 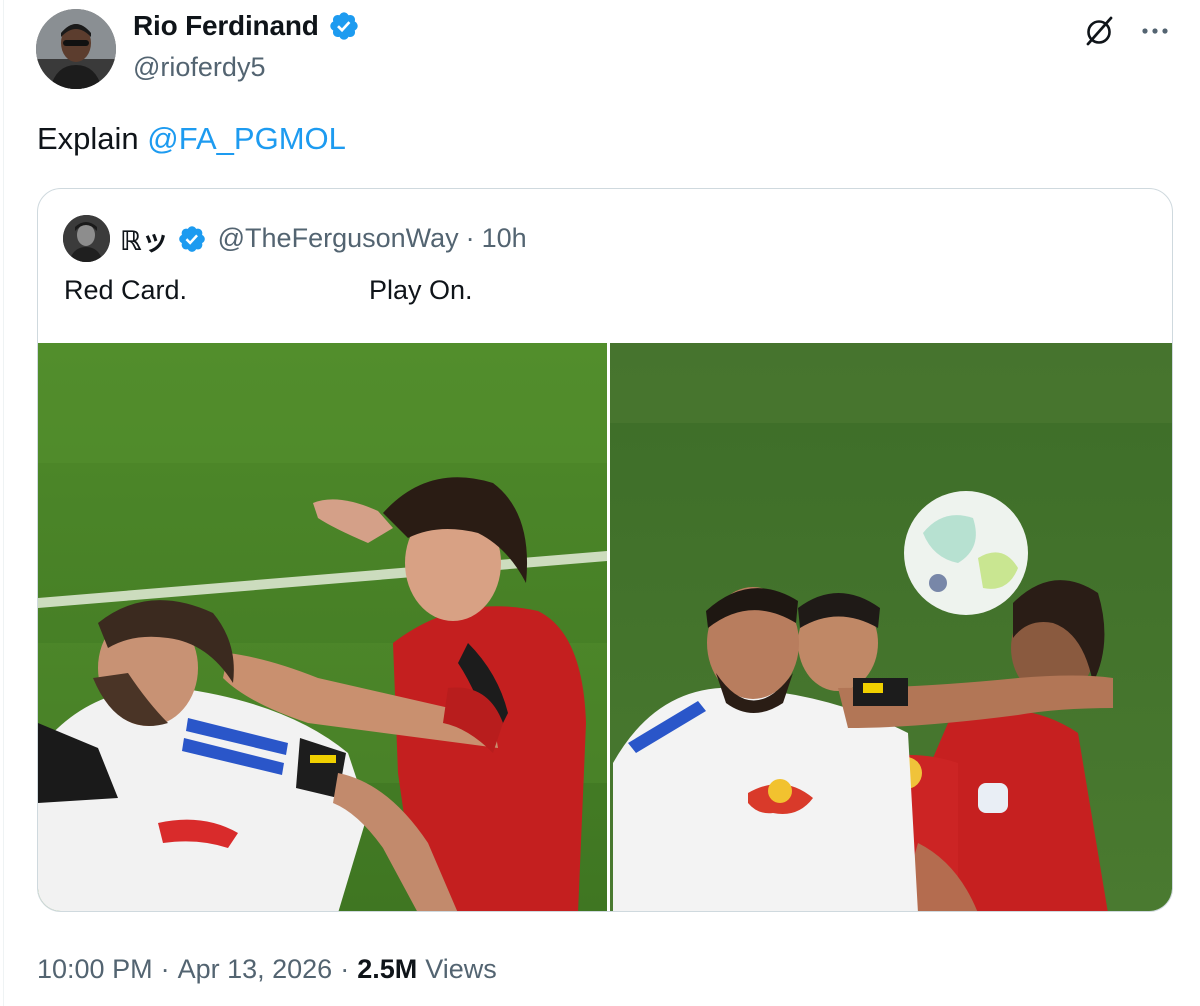 What do you see at coordinates (126, 290) in the screenshot?
I see `quoted-text-left: Red Card.` at bounding box center [126, 290].